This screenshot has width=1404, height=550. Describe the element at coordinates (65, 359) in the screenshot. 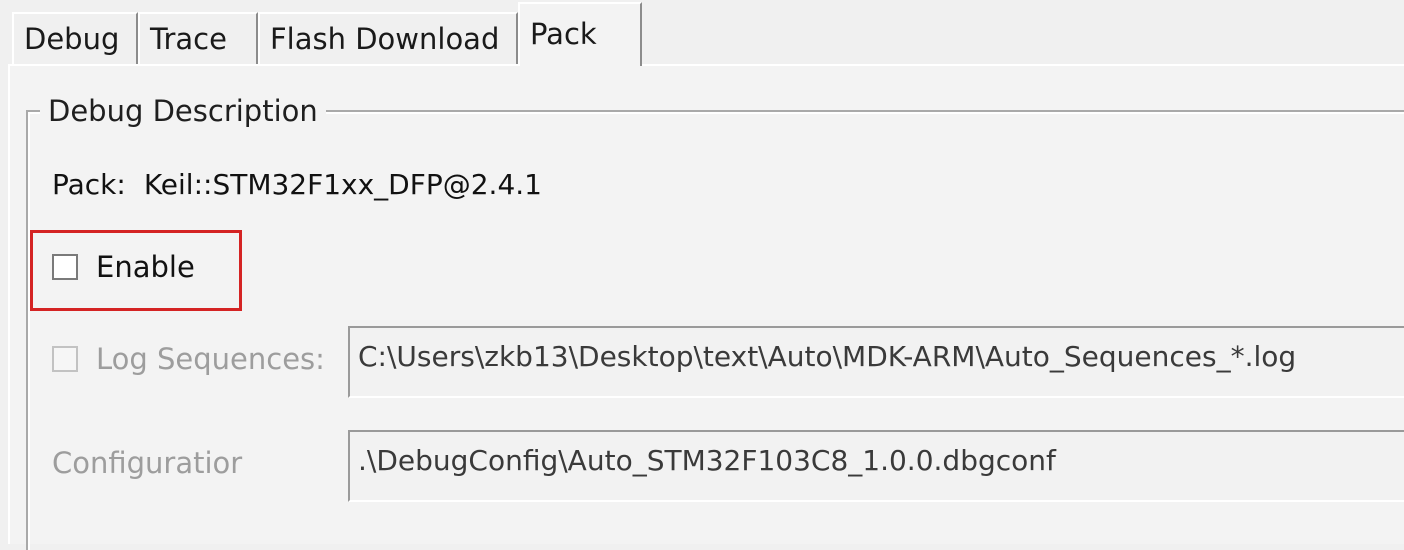

I see `log-sequences-checkbox` at that location.